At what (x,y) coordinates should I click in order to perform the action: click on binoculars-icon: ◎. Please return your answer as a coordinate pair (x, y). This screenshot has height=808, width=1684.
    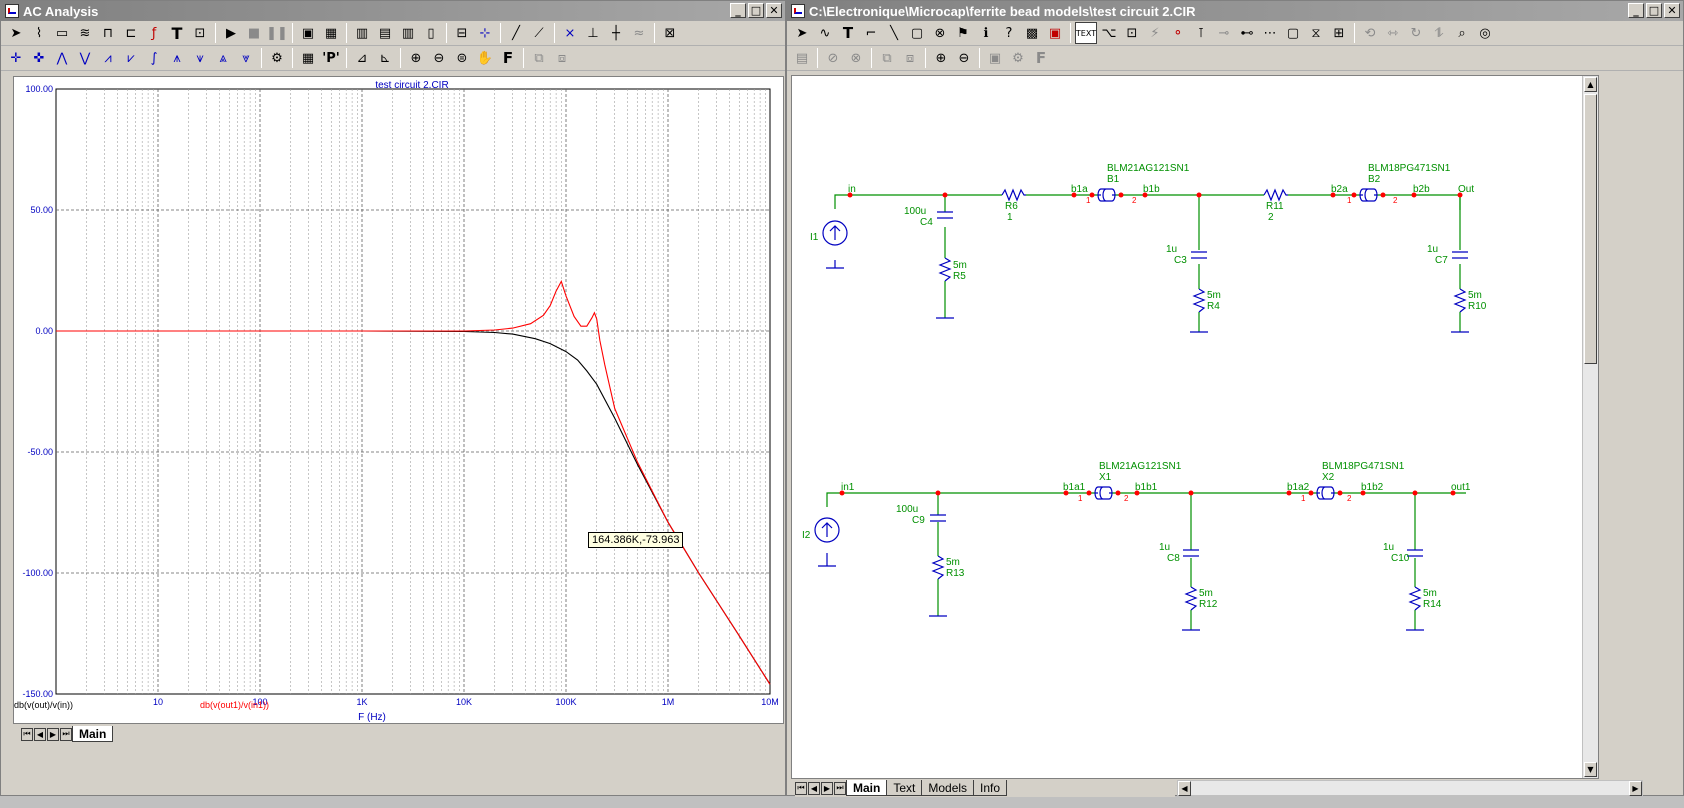
    Looking at the image, I should click on (1485, 33).